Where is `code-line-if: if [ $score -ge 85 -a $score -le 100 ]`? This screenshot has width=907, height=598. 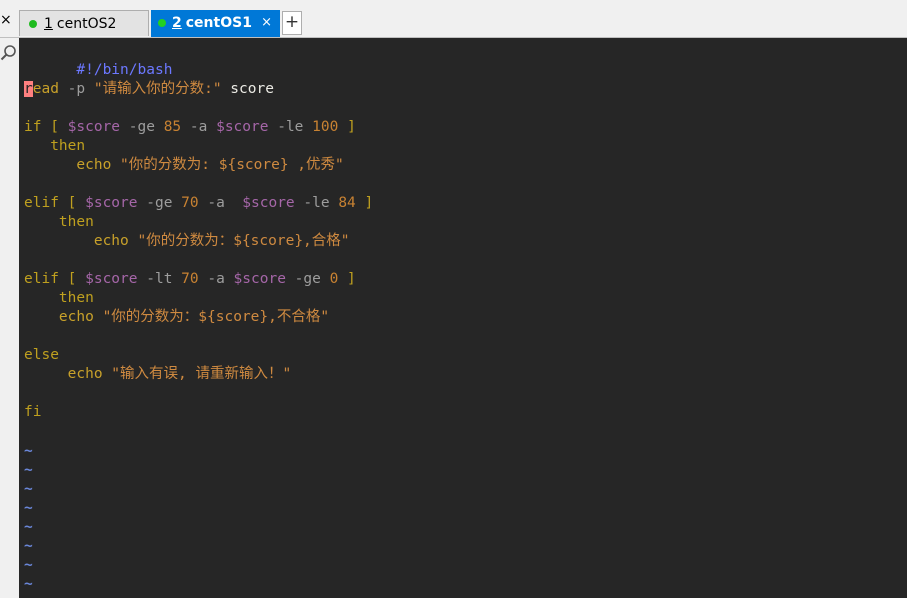
code-line-if: if [ $score -ge 85 -a $score -le 100 ] is located at coordinates (190, 127).